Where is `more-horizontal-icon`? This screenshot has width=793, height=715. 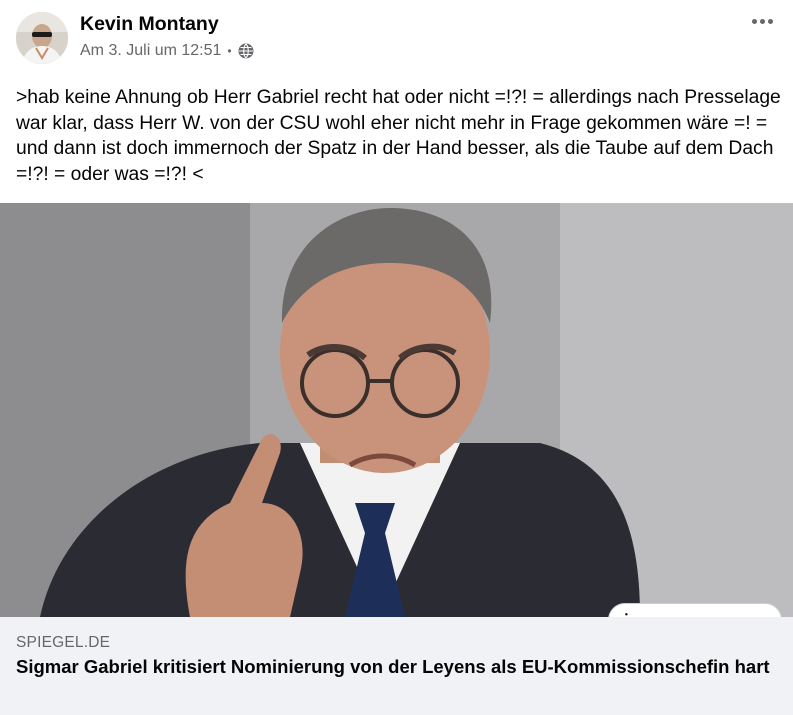 more-horizontal-icon is located at coordinates (754, 21).